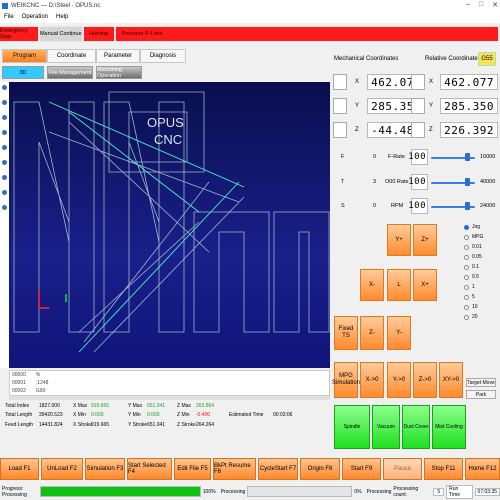 Image resolution: width=500 pixels, height=500 pixels. What do you see at coordinates (418, 106) in the screenshot?
I see `rel-y-zero-button` at bounding box center [418, 106].